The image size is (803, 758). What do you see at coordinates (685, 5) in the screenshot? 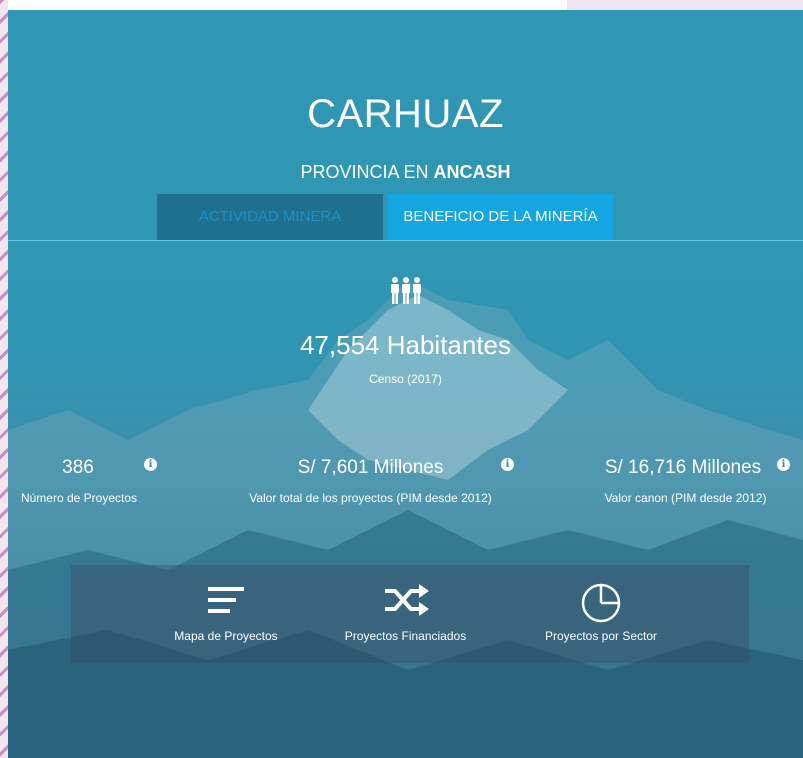
I see `top-strip-accent` at bounding box center [685, 5].